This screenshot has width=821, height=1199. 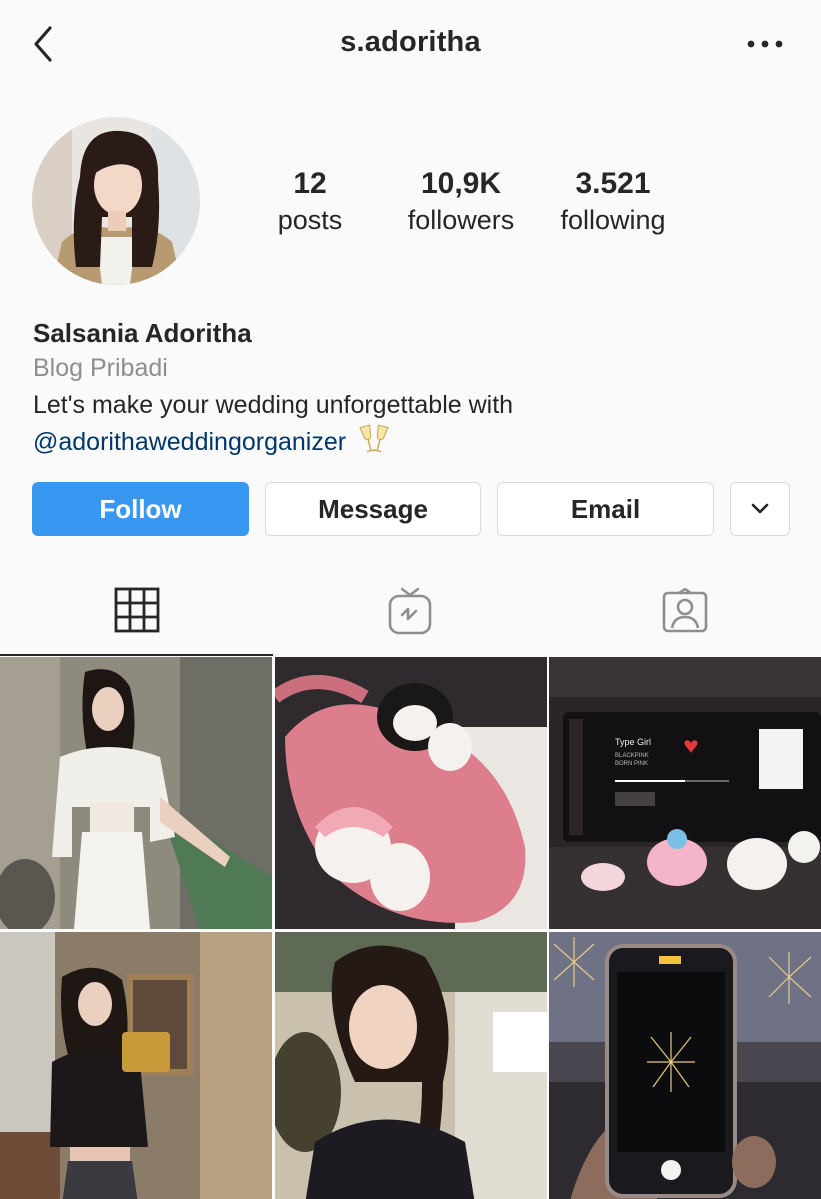 I want to click on post-image-white-outfit, so click(x=136, y=793).